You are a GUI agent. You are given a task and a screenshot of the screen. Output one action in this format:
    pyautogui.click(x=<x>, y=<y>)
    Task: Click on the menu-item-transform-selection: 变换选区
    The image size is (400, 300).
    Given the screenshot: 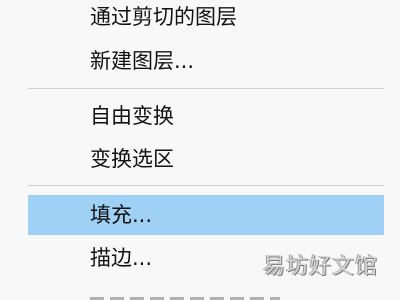 What is the action you would take?
    pyautogui.click(x=192, y=159)
    